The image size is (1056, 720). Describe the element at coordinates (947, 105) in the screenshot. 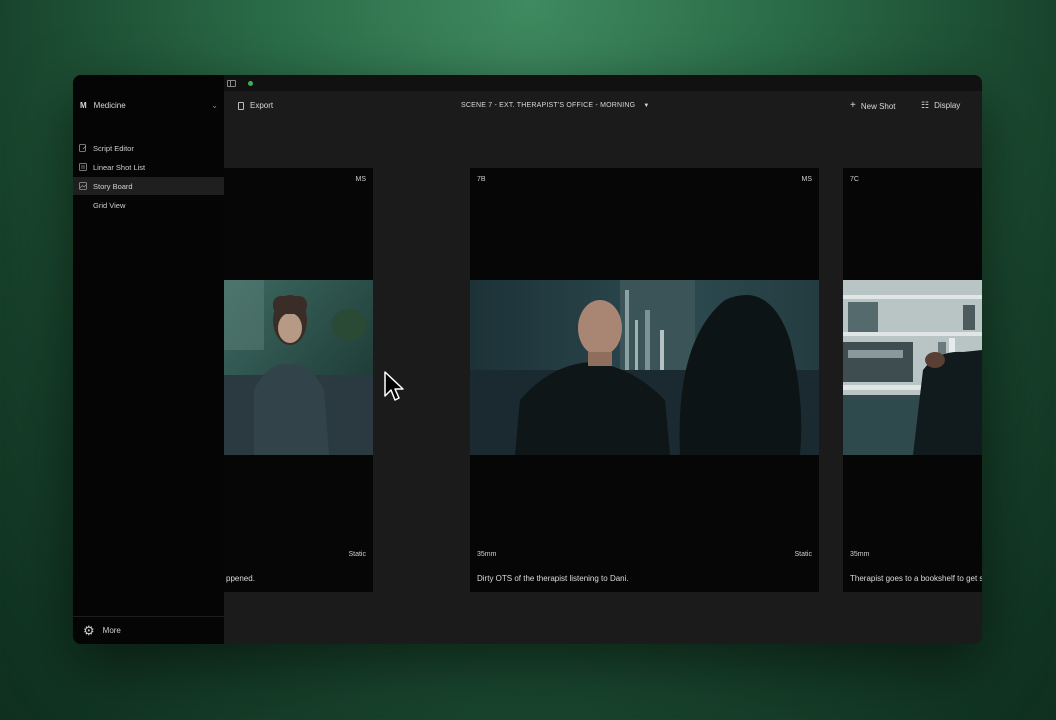

I see `display-label: Display` at that location.